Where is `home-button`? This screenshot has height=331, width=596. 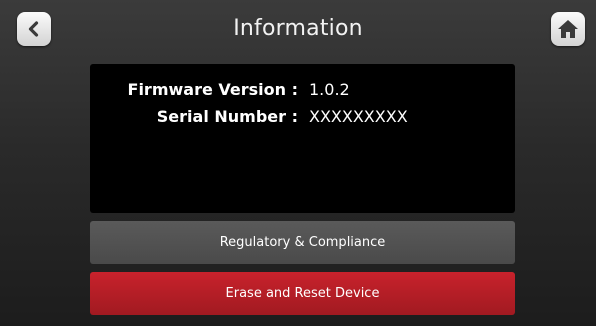
home-button is located at coordinates (568, 29).